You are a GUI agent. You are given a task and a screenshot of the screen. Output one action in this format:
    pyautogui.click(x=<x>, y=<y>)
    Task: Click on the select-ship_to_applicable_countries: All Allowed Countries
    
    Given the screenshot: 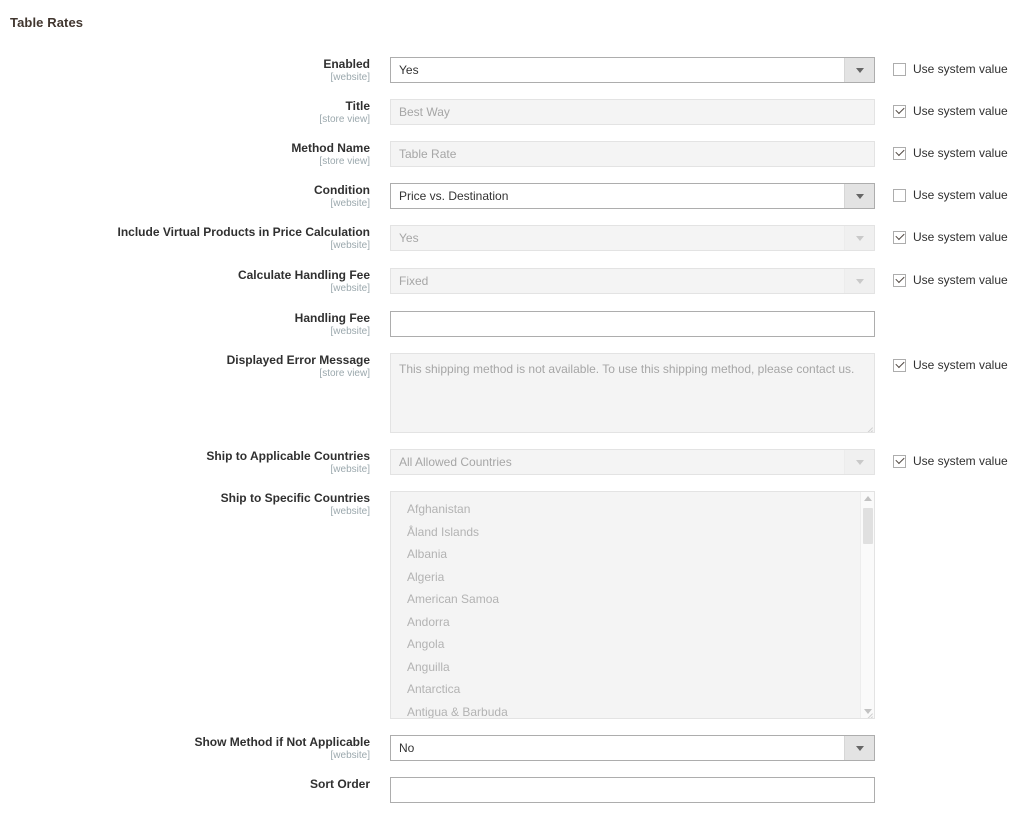 What is the action you would take?
    pyautogui.click(x=632, y=462)
    